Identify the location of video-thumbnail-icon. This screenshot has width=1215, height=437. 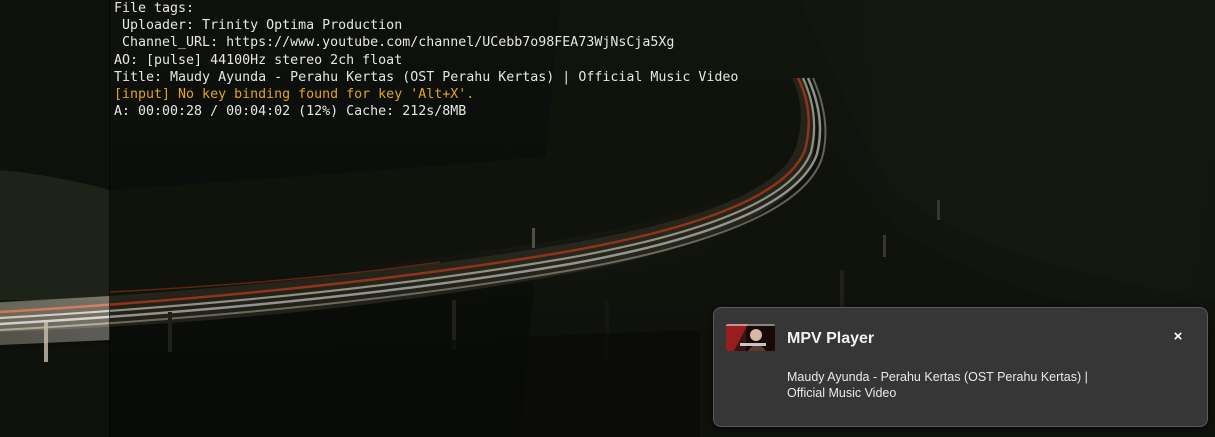
(750, 337).